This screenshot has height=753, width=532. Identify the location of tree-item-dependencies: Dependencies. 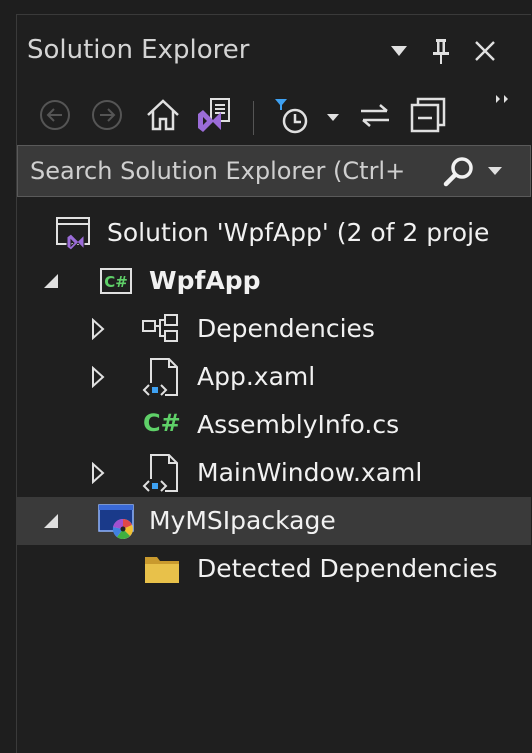
(274, 329).